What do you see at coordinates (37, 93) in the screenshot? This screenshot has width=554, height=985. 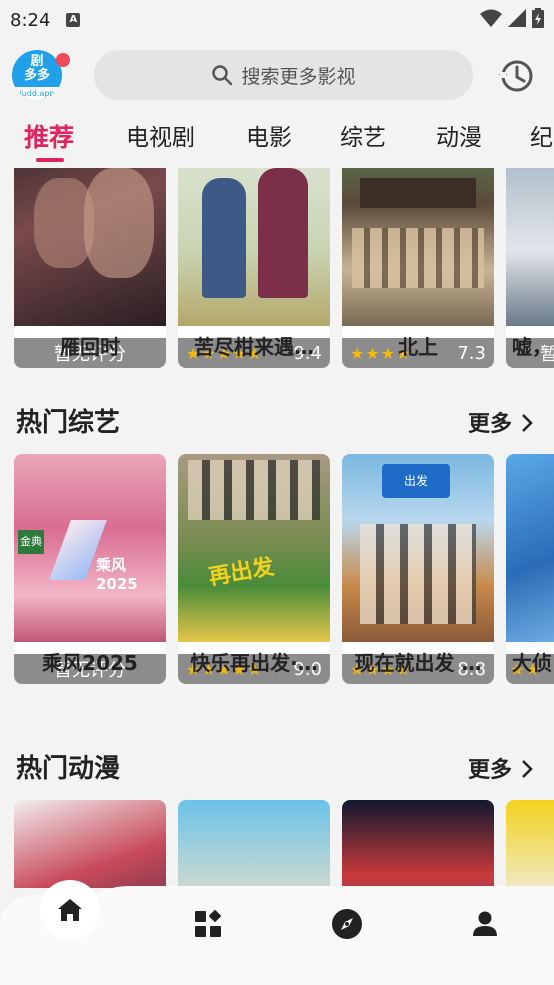 I see `logo-subtext: judd.app` at bounding box center [37, 93].